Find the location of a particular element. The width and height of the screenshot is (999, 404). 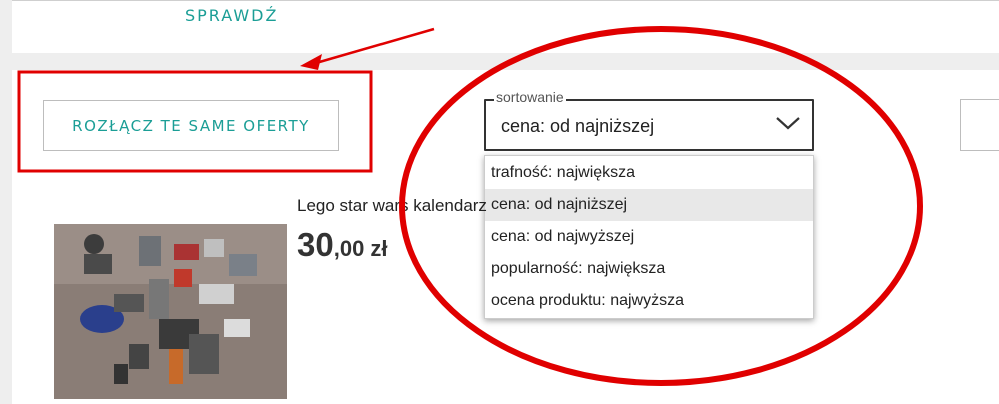

price-main: 30 is located at coordinates (315, 244).